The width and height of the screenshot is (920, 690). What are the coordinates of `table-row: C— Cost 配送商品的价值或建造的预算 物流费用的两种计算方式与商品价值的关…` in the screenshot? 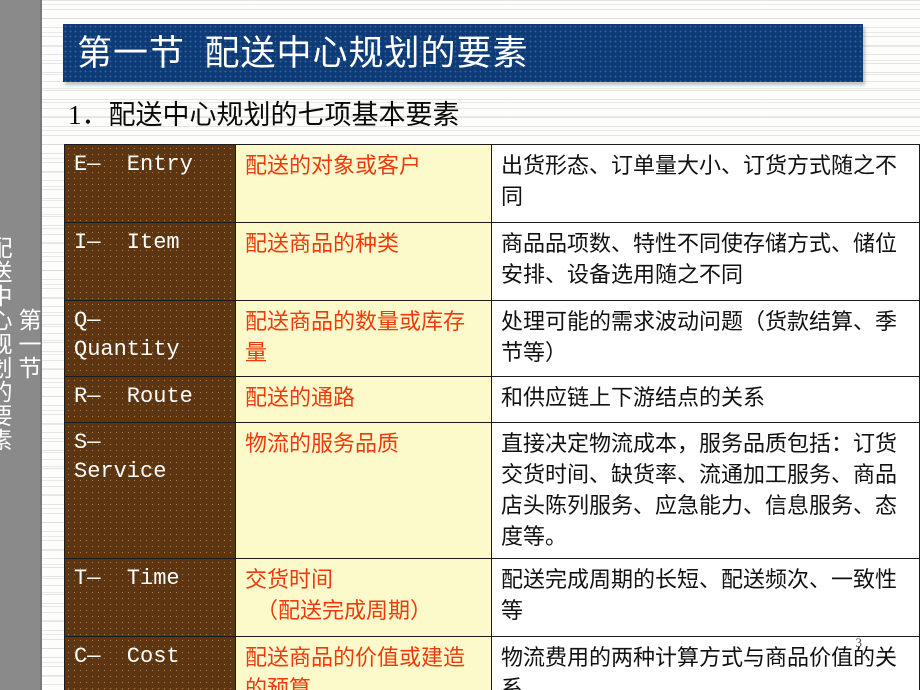 It's located at (492, 663).